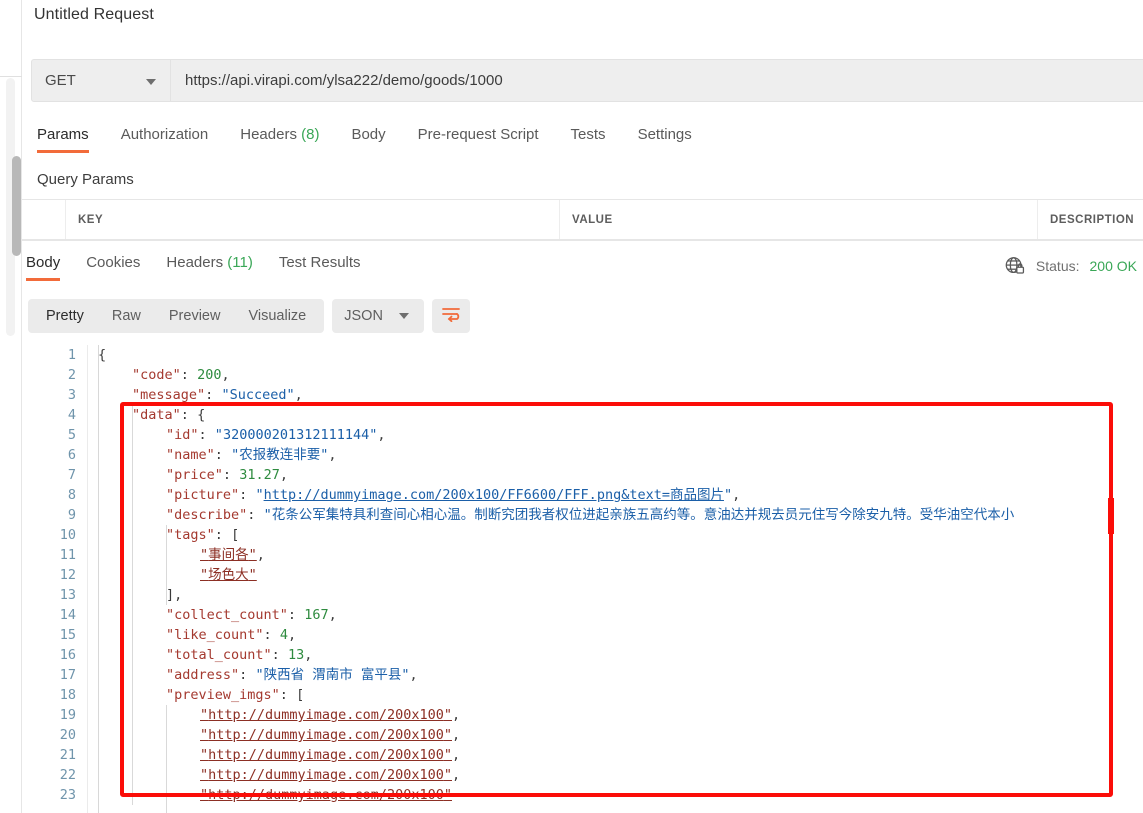  I want to click on body-format-tabs: Pretty Raw Preview Visualize, so click(176, 316).